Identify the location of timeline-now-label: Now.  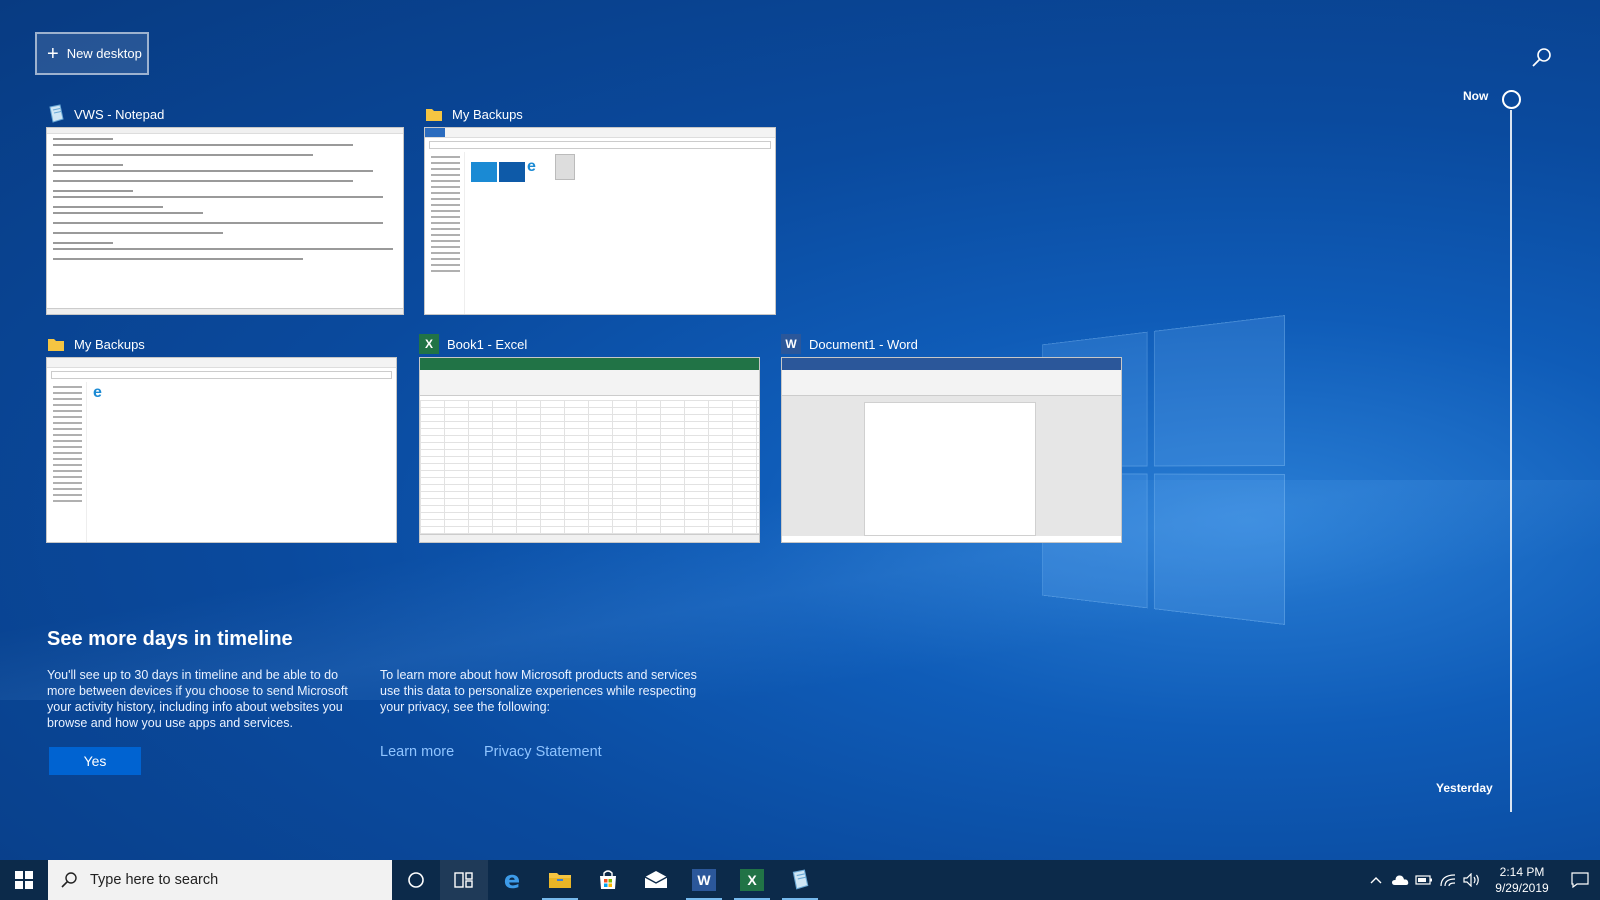
(1476, 96).